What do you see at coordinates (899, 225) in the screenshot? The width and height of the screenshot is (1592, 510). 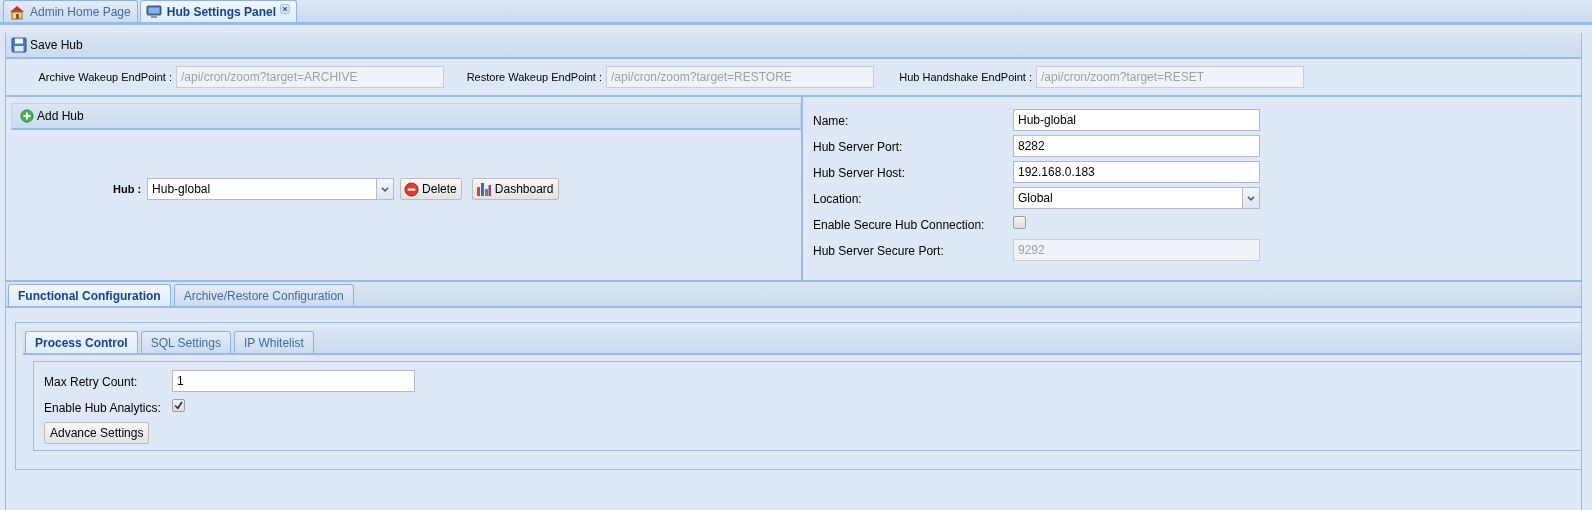 I see `field-label: Enable Secure Hub Connection:` at bounding box center [899, 225].